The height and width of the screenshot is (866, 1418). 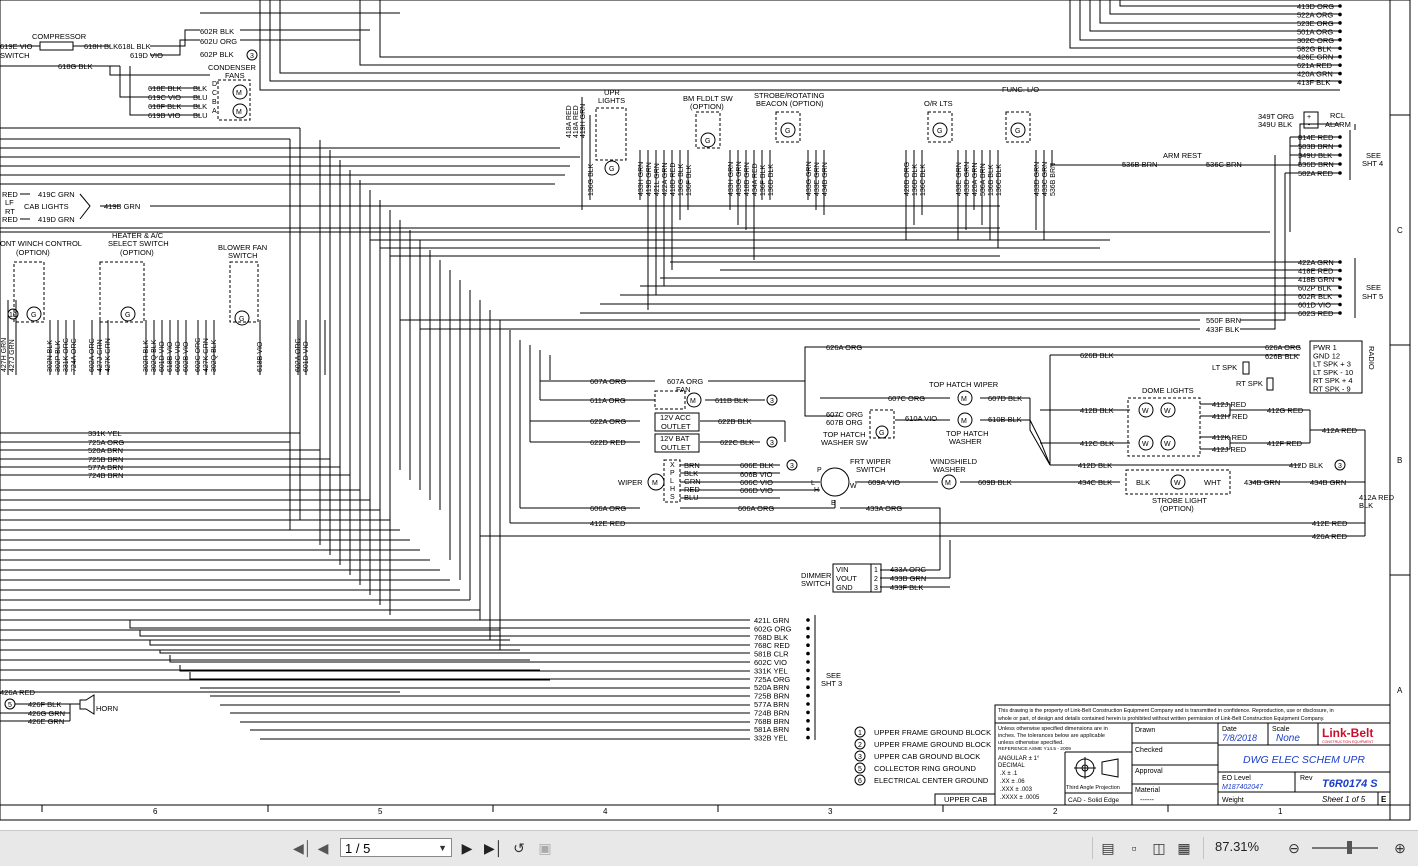 I want to click on next-page-button: ▶, so click(x=467, y=848).